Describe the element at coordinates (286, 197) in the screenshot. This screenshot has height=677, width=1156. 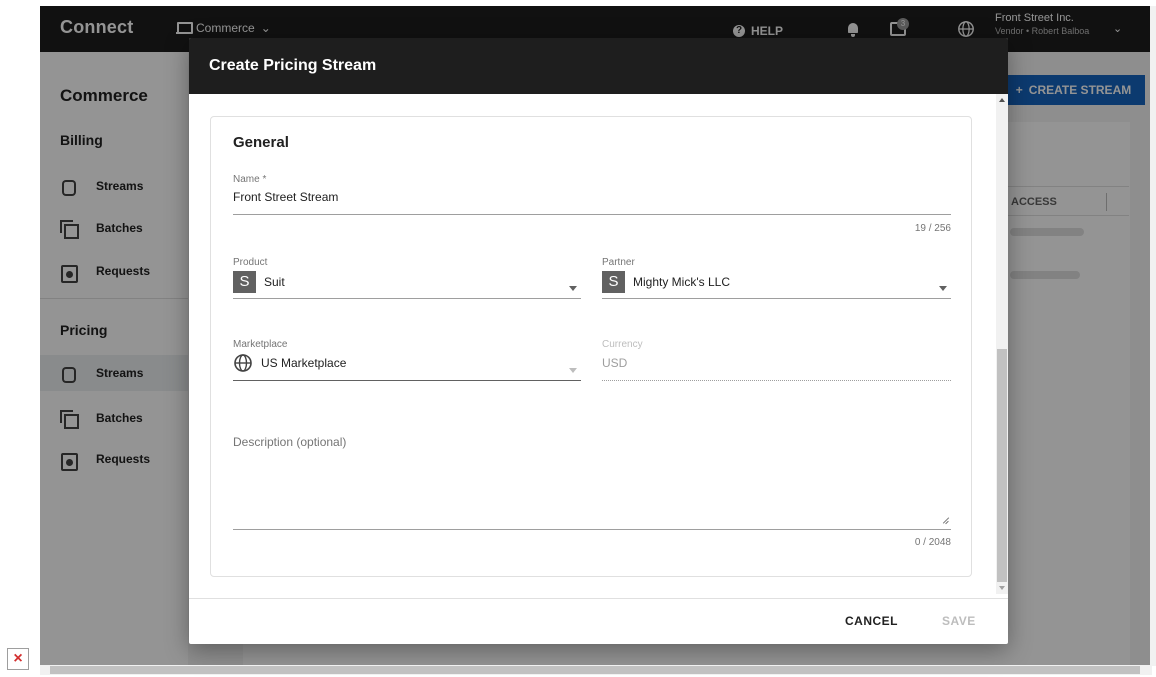
I see `name-value: Front Street Stream` at that location.